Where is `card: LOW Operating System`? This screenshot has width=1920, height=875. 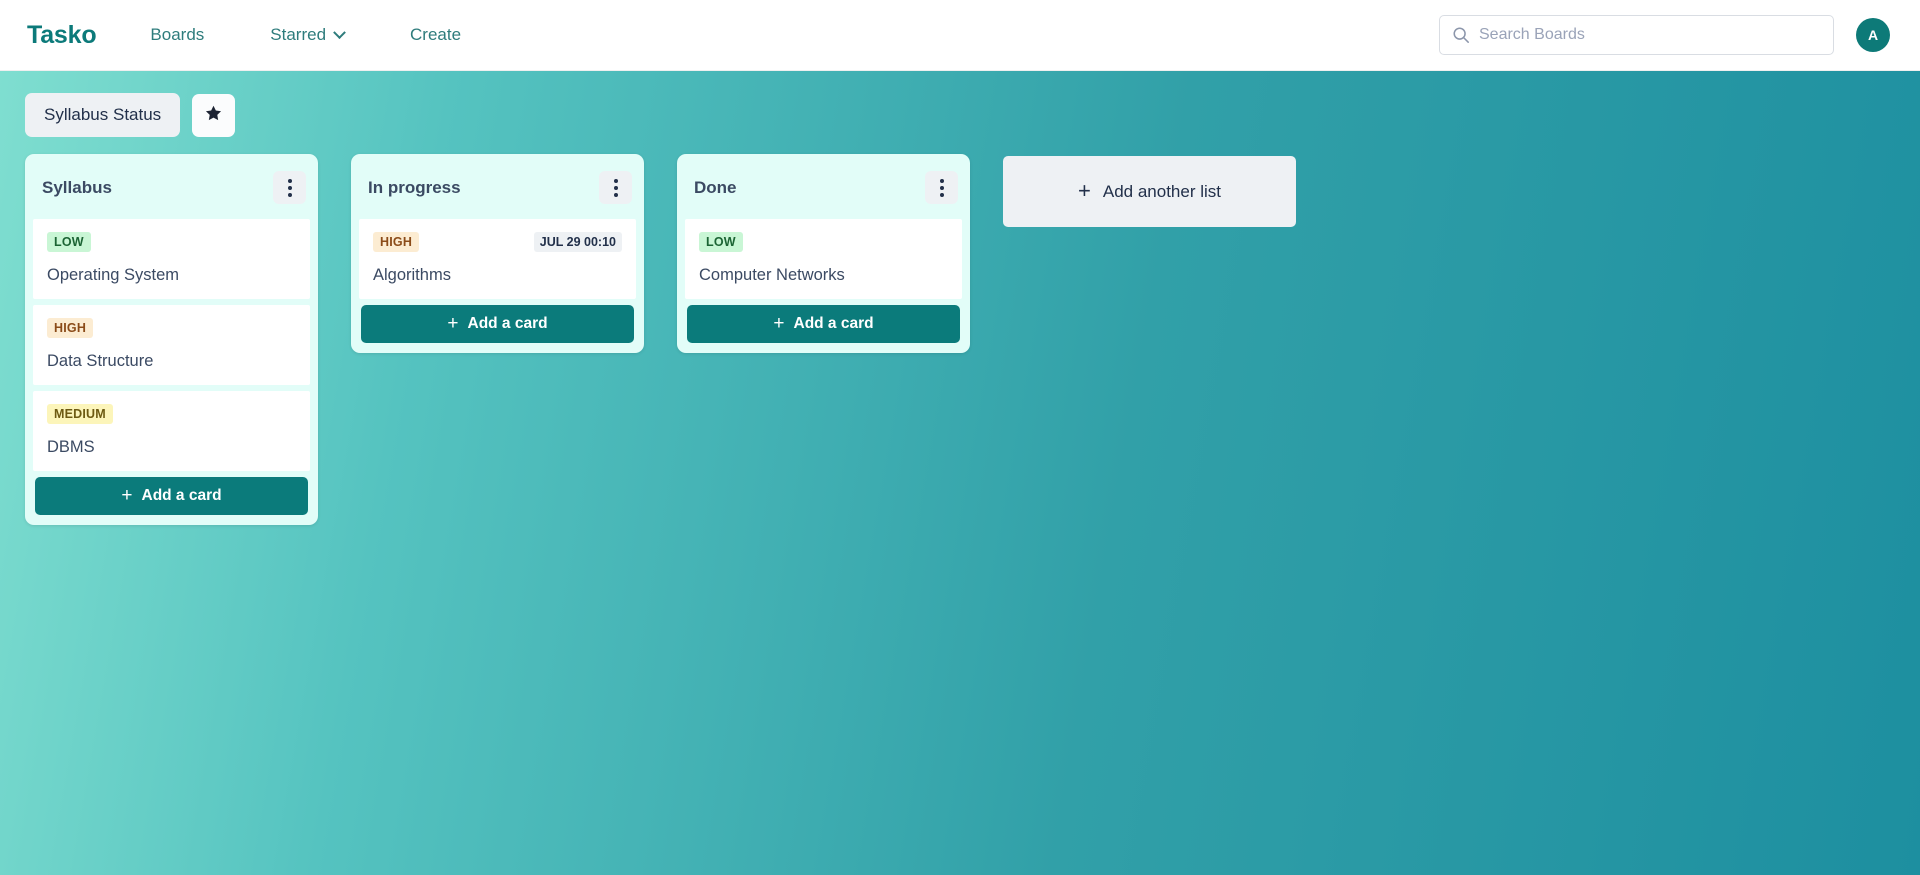
card: LOW Operating System is located at coordinates (171, 259).